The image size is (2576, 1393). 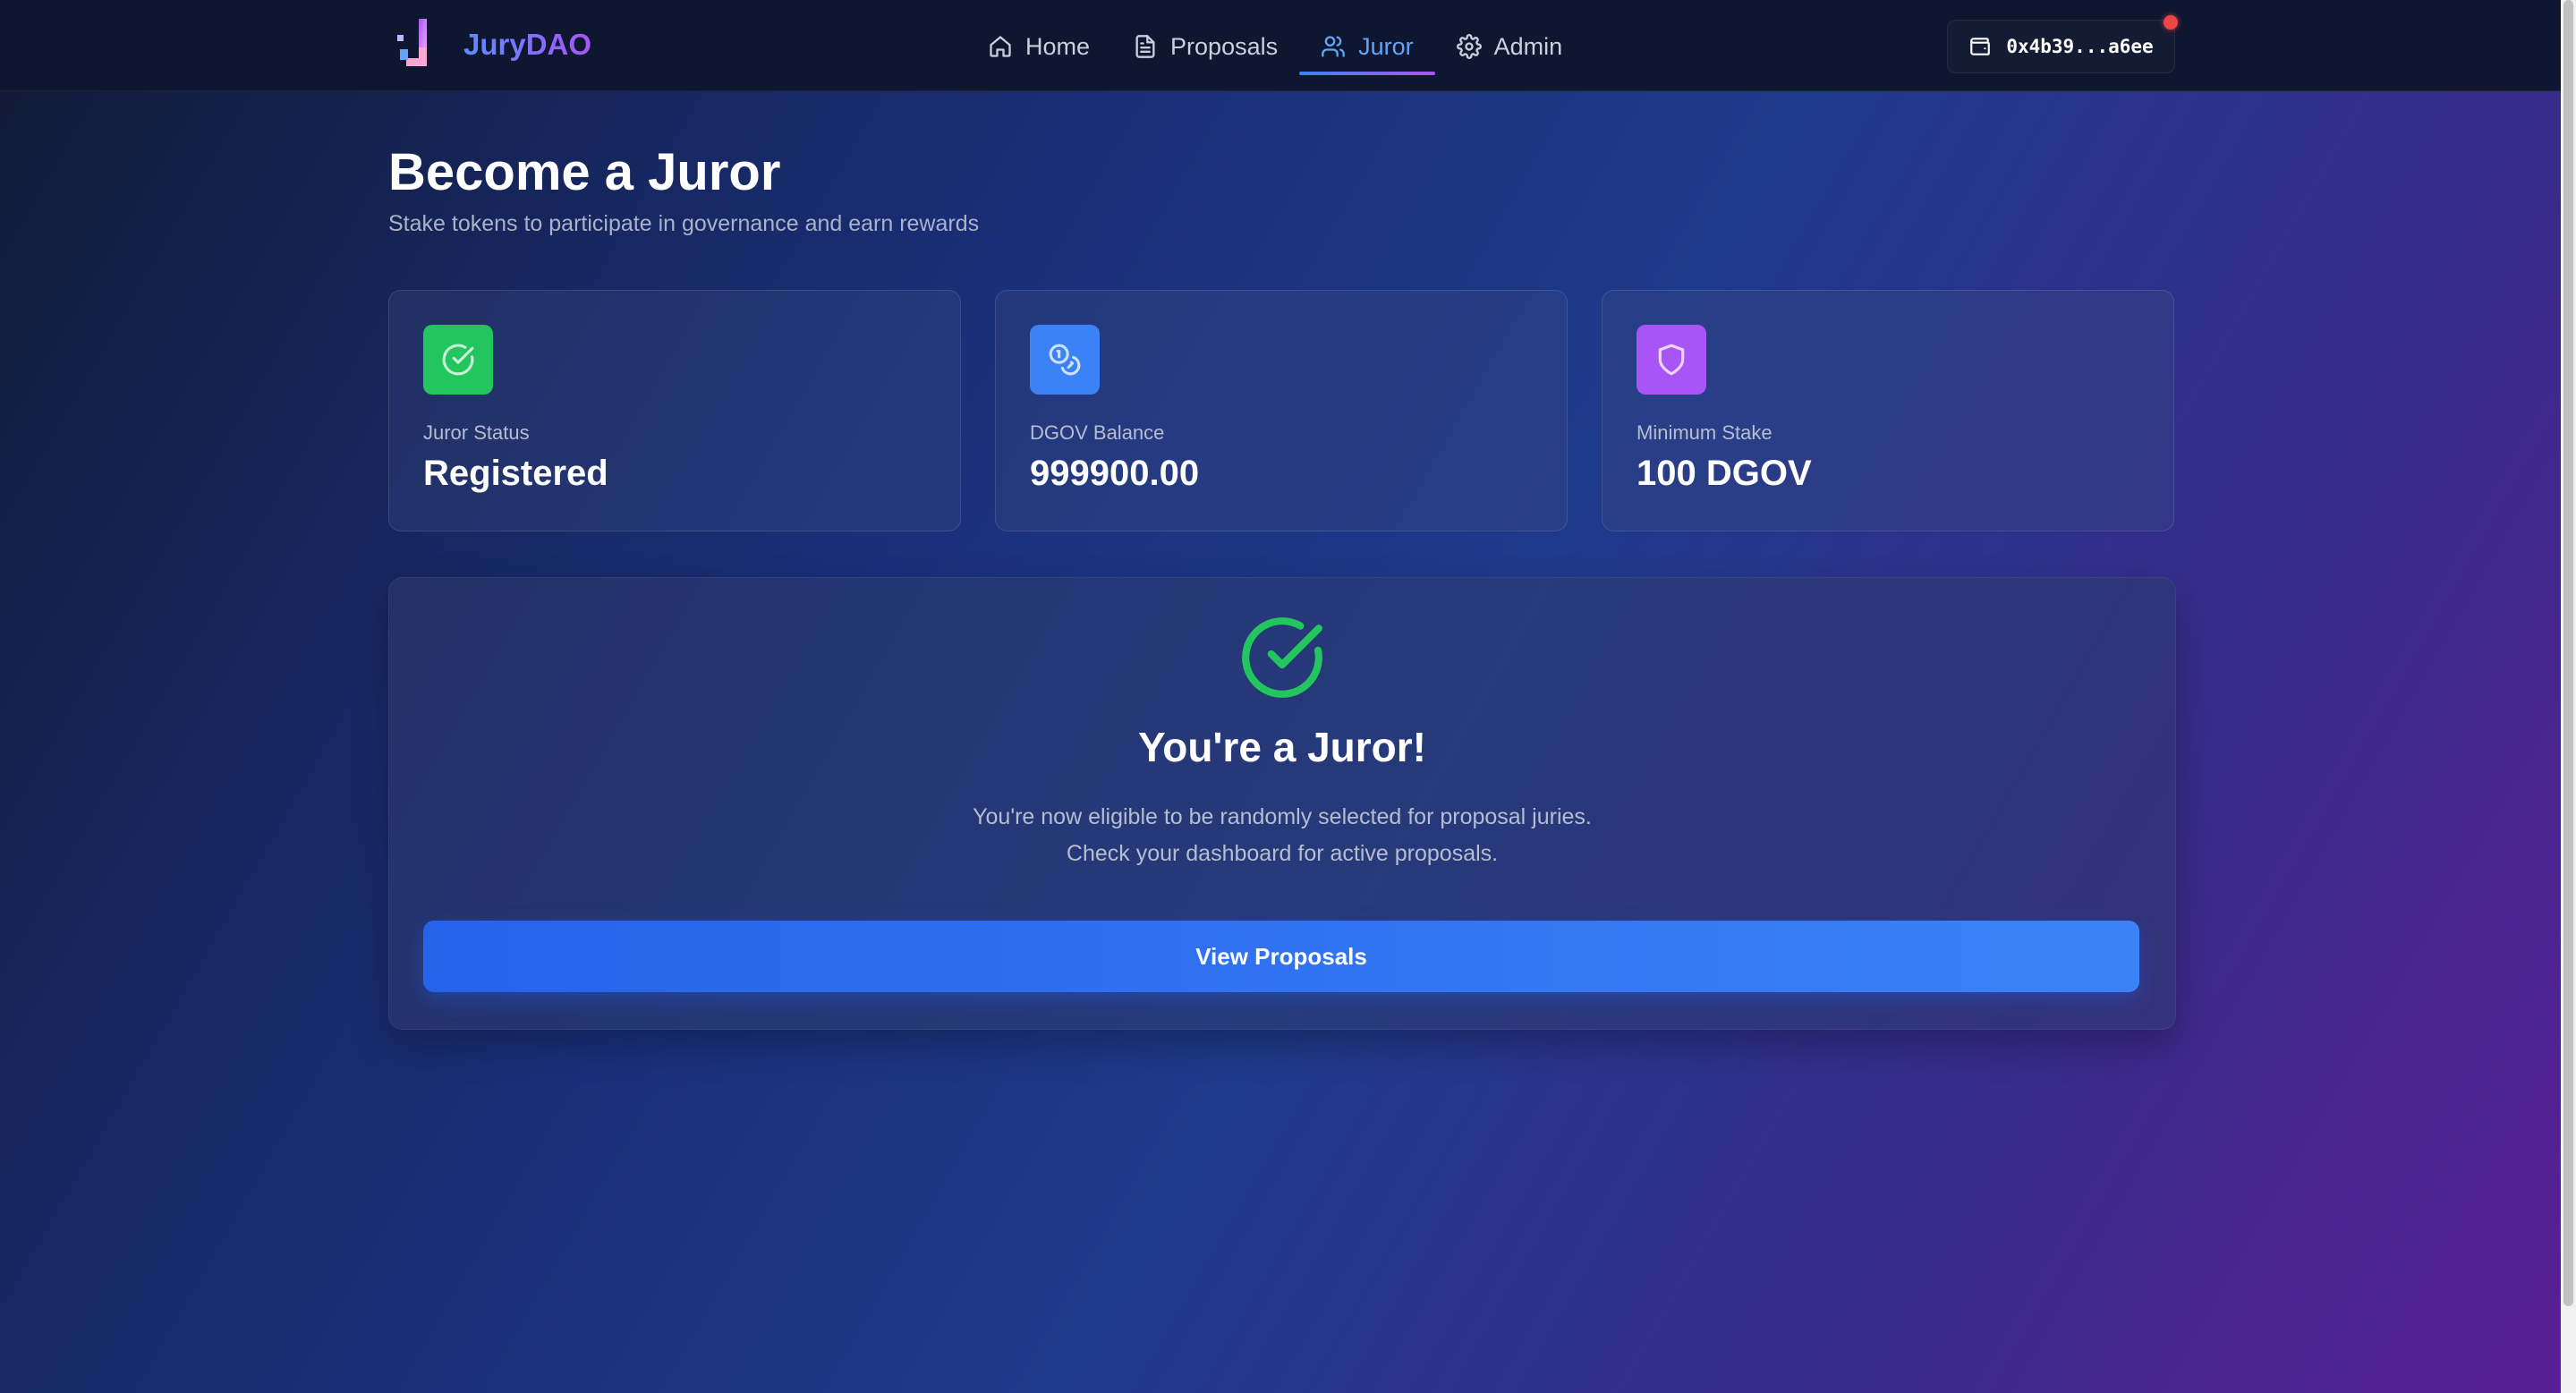 What do you see at coordinates (476, 432) in the screenshot?
I see `stat-label: Juror Status` at bounding box center [476, 432].